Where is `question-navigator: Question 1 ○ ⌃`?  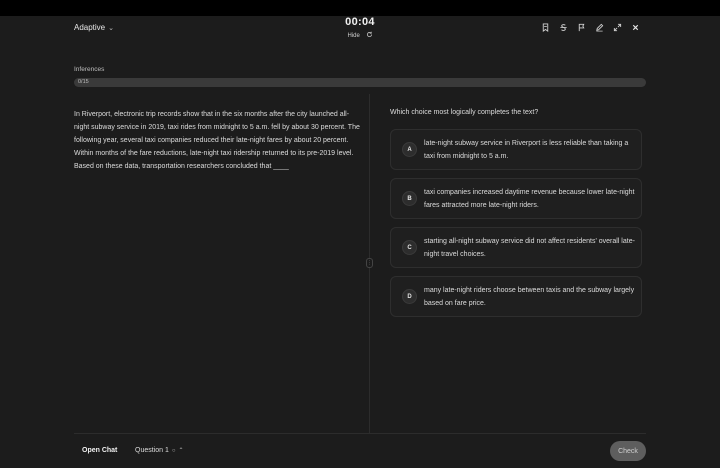 question-navigator: Question 1 ○ ⌃ is located at coordinates (159, 450).